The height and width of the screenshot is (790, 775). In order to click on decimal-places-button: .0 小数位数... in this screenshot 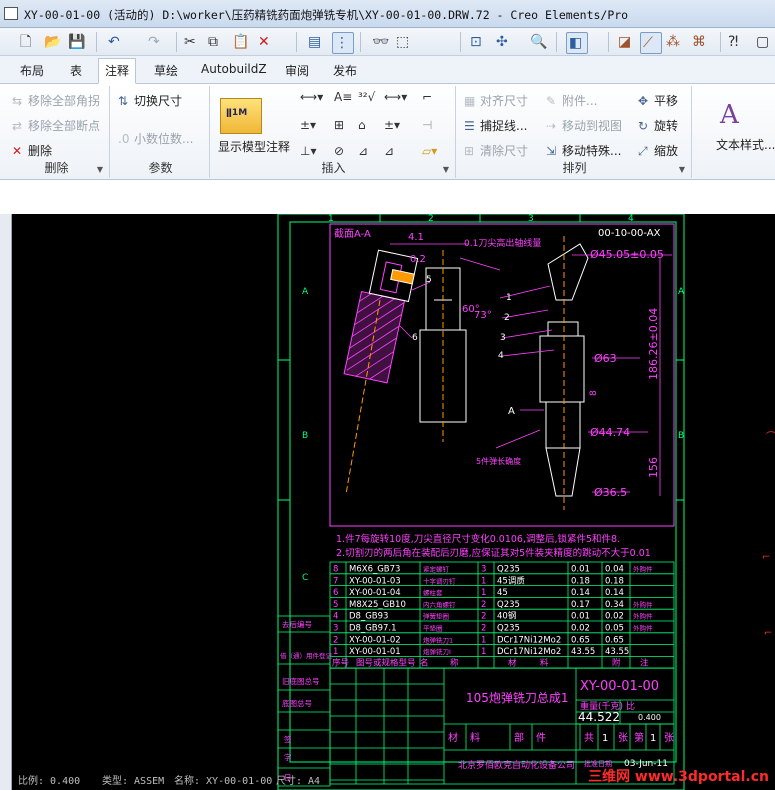, I will do `click(155, 138)`.